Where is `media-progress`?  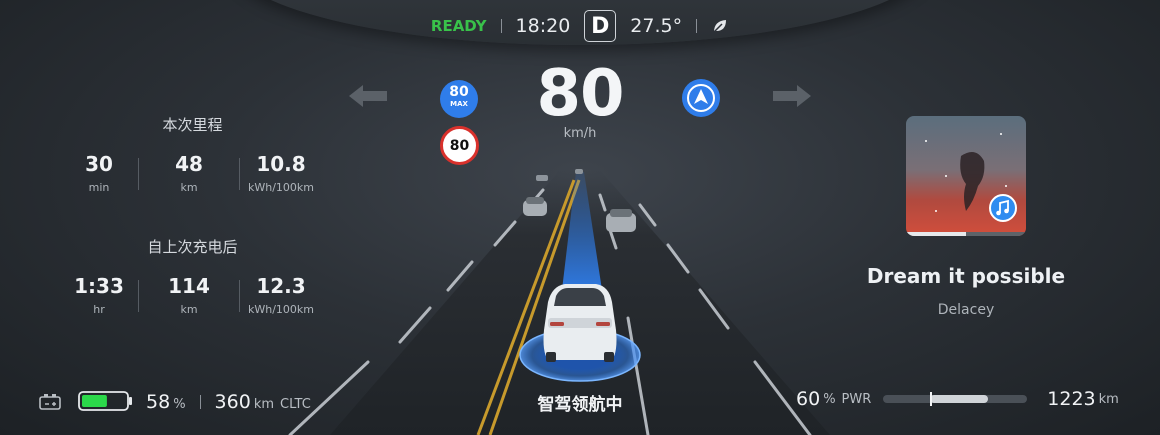
media-progress is located at coordinates (936, 234).